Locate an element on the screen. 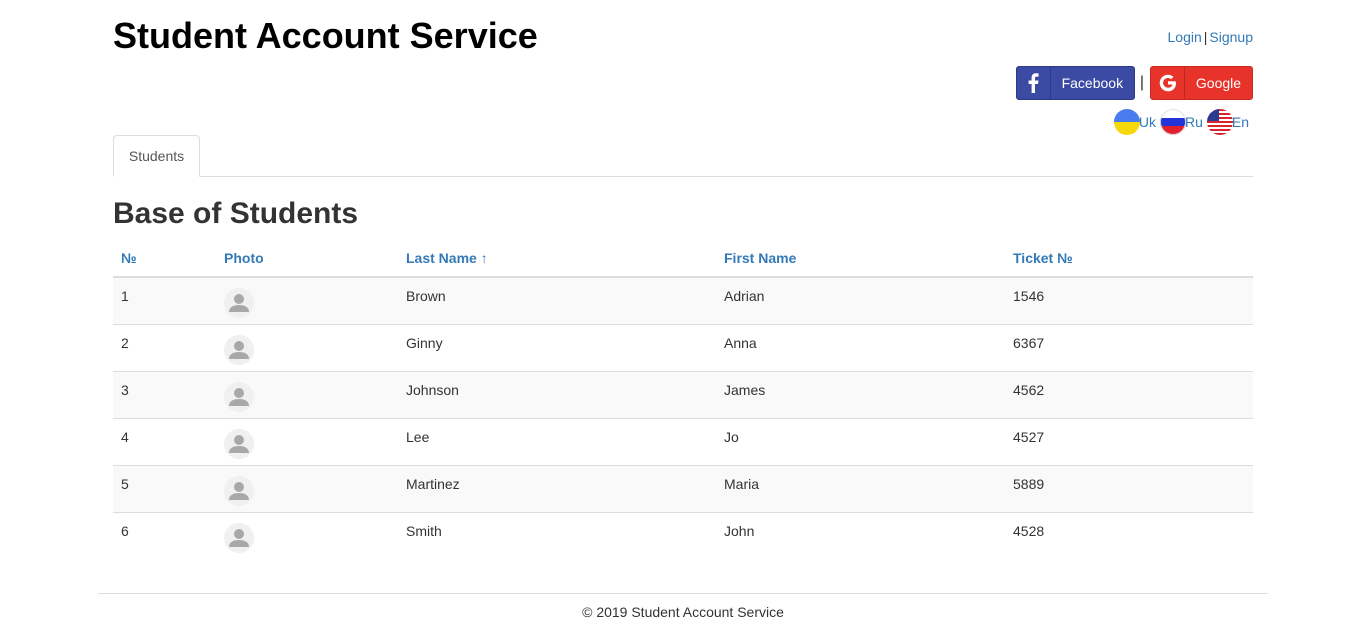 The height and width of the screenshot is (634, 1362). table-row: 3 Johnson James 4562 is located at coordinates (683, 394).